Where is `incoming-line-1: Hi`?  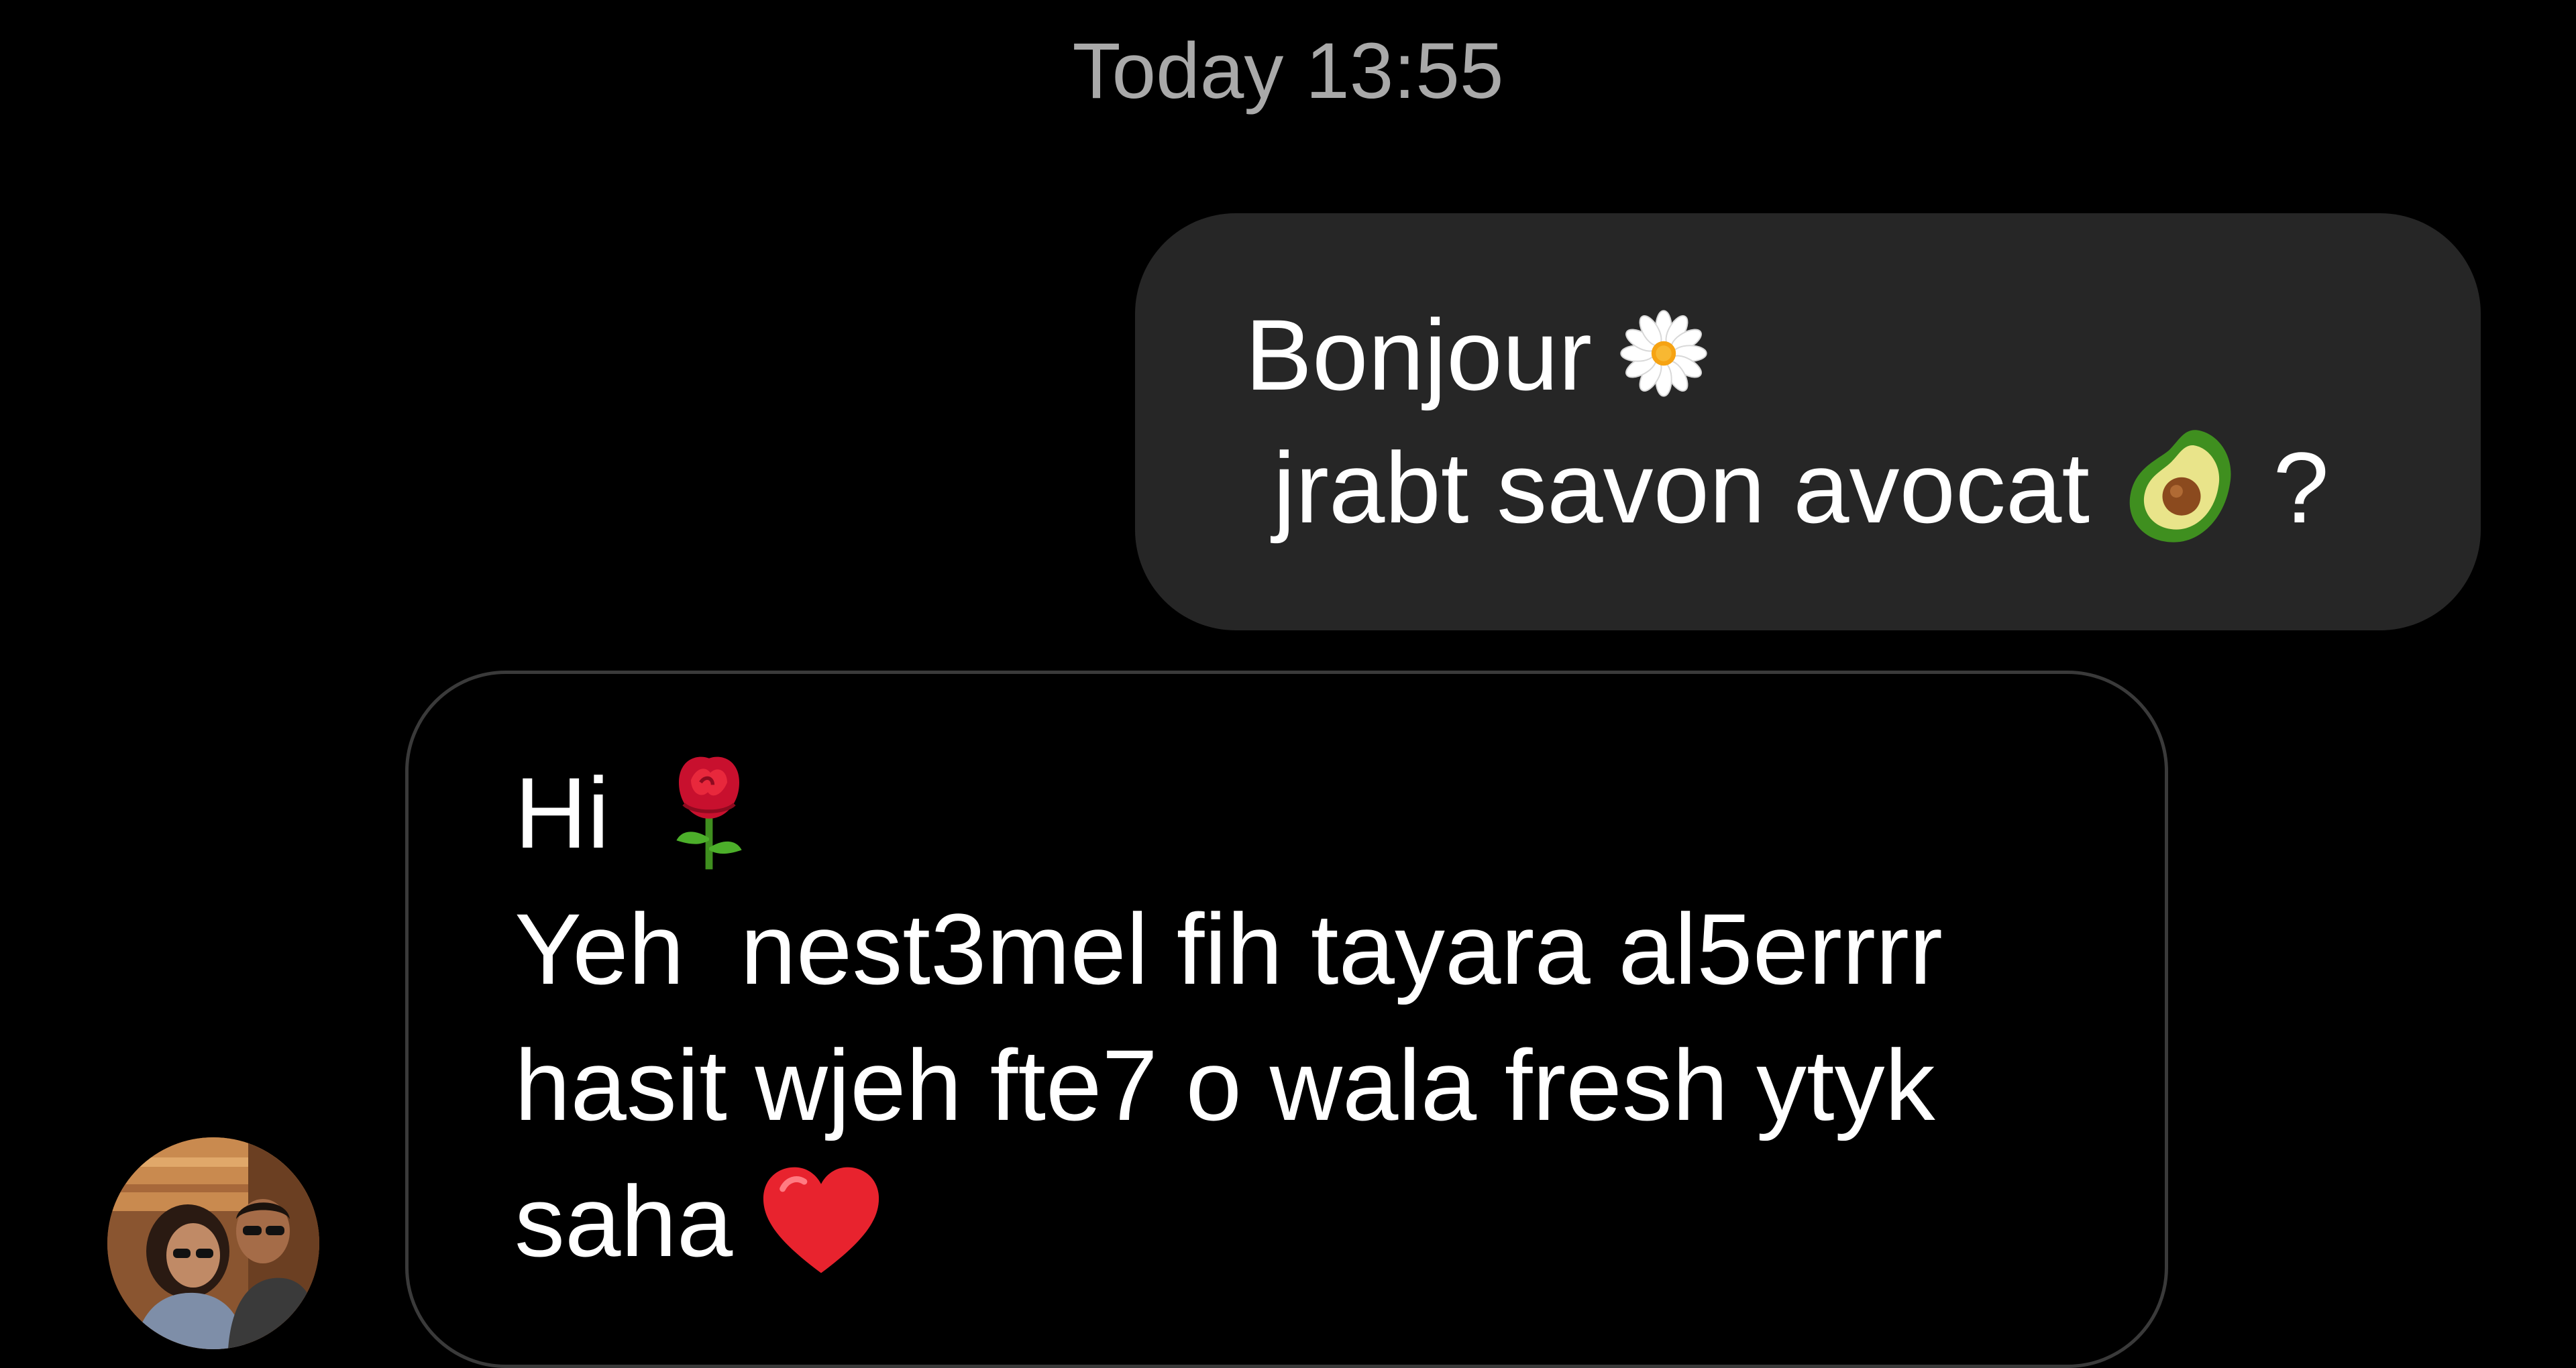 incoming-line-1: Hi is located at coordinates (1340, 813).